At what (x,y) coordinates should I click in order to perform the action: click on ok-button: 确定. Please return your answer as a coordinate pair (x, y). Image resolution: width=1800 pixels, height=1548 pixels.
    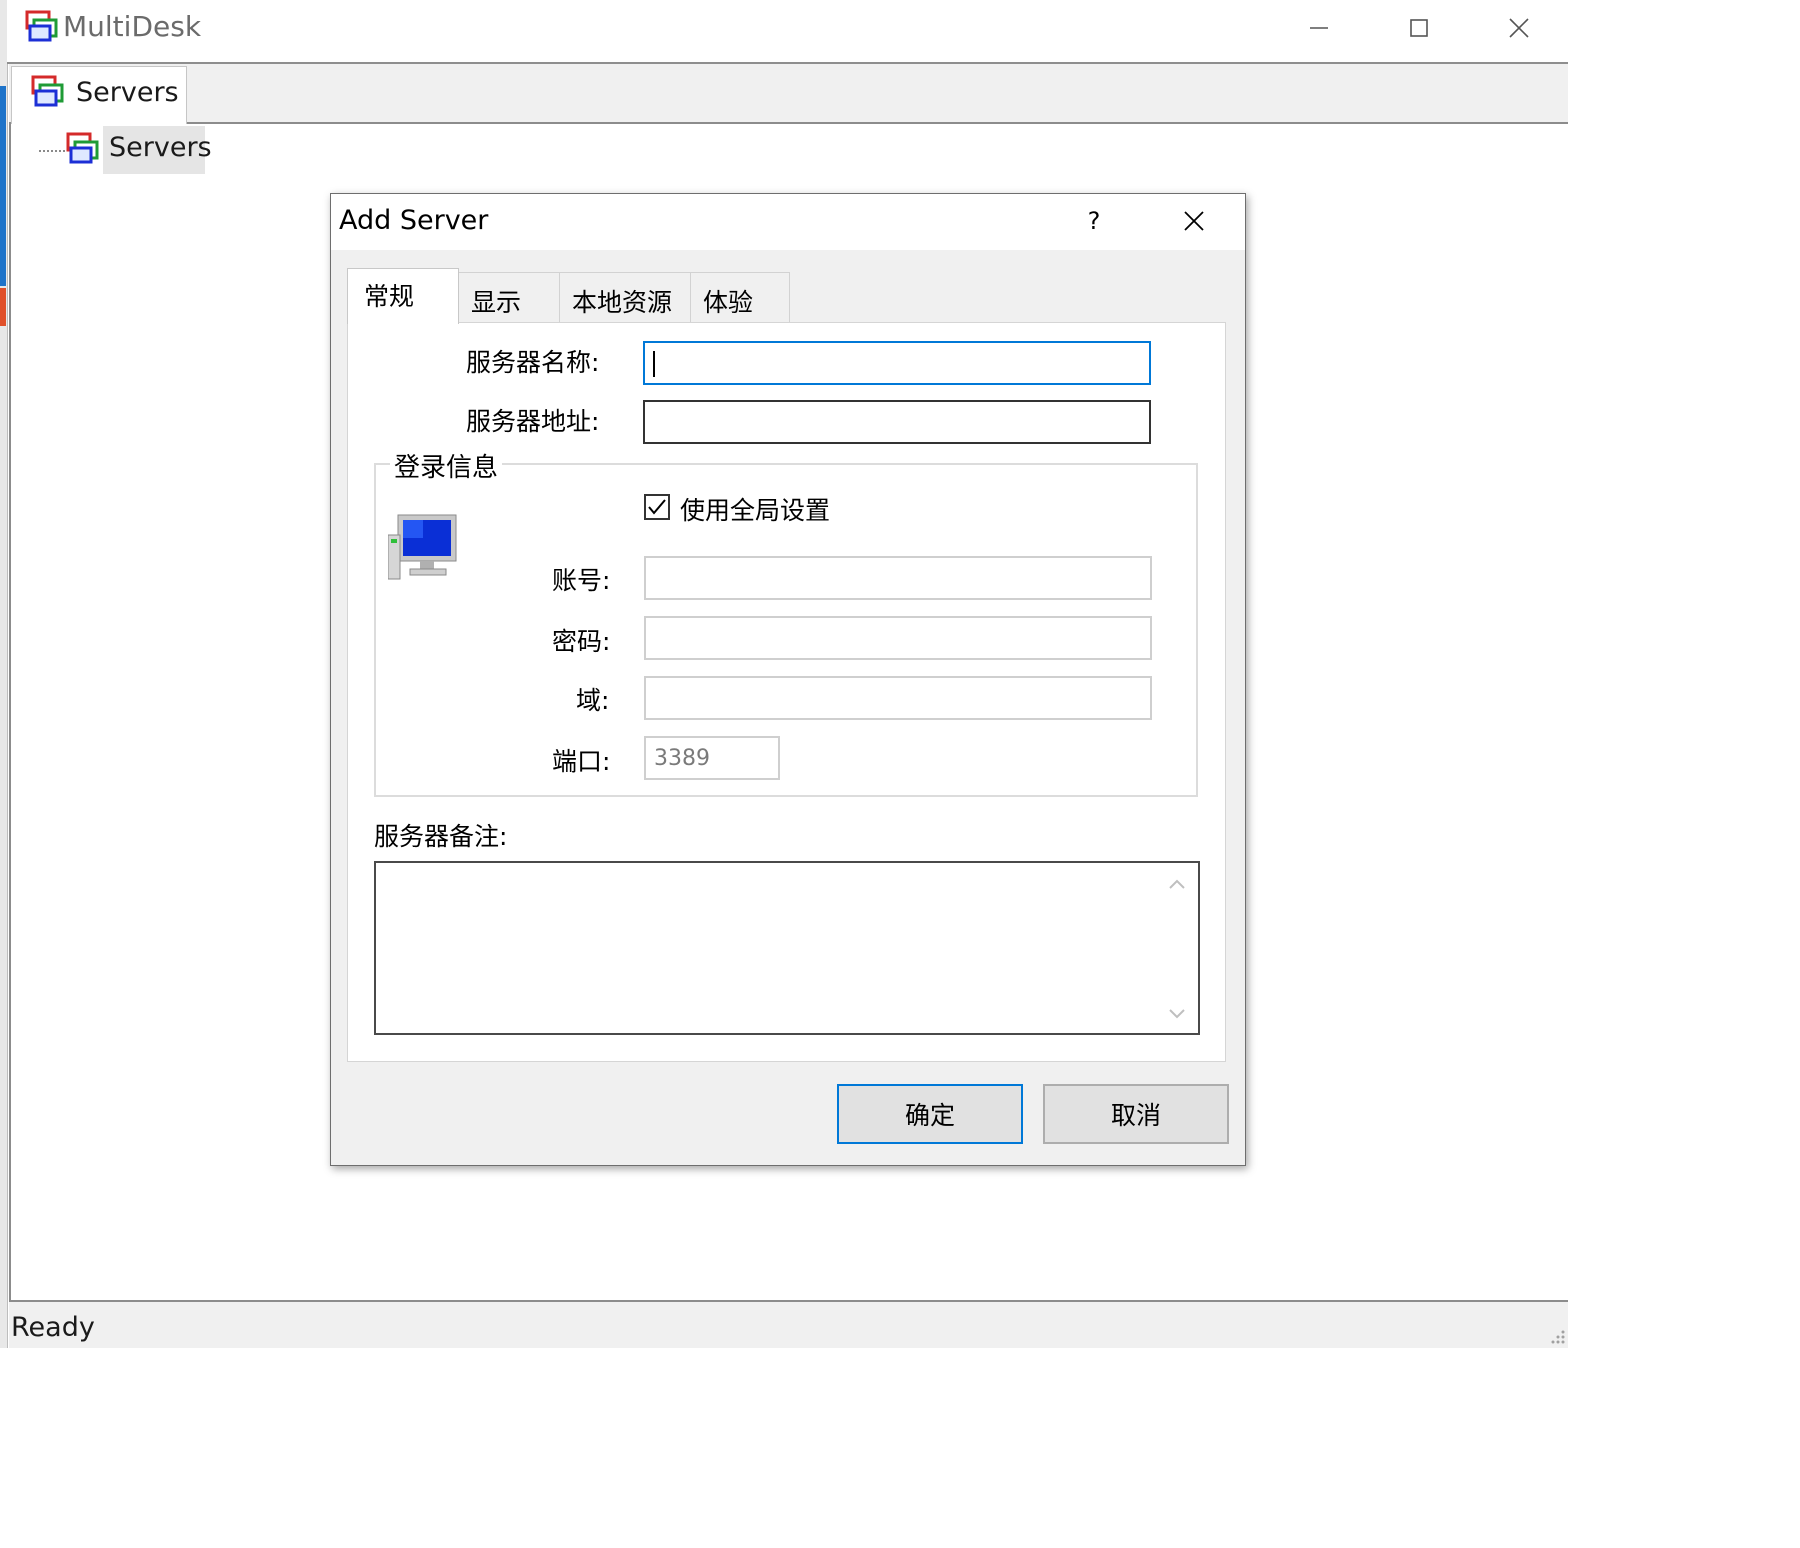
    Looking at the image, I should click on (930, 1114).